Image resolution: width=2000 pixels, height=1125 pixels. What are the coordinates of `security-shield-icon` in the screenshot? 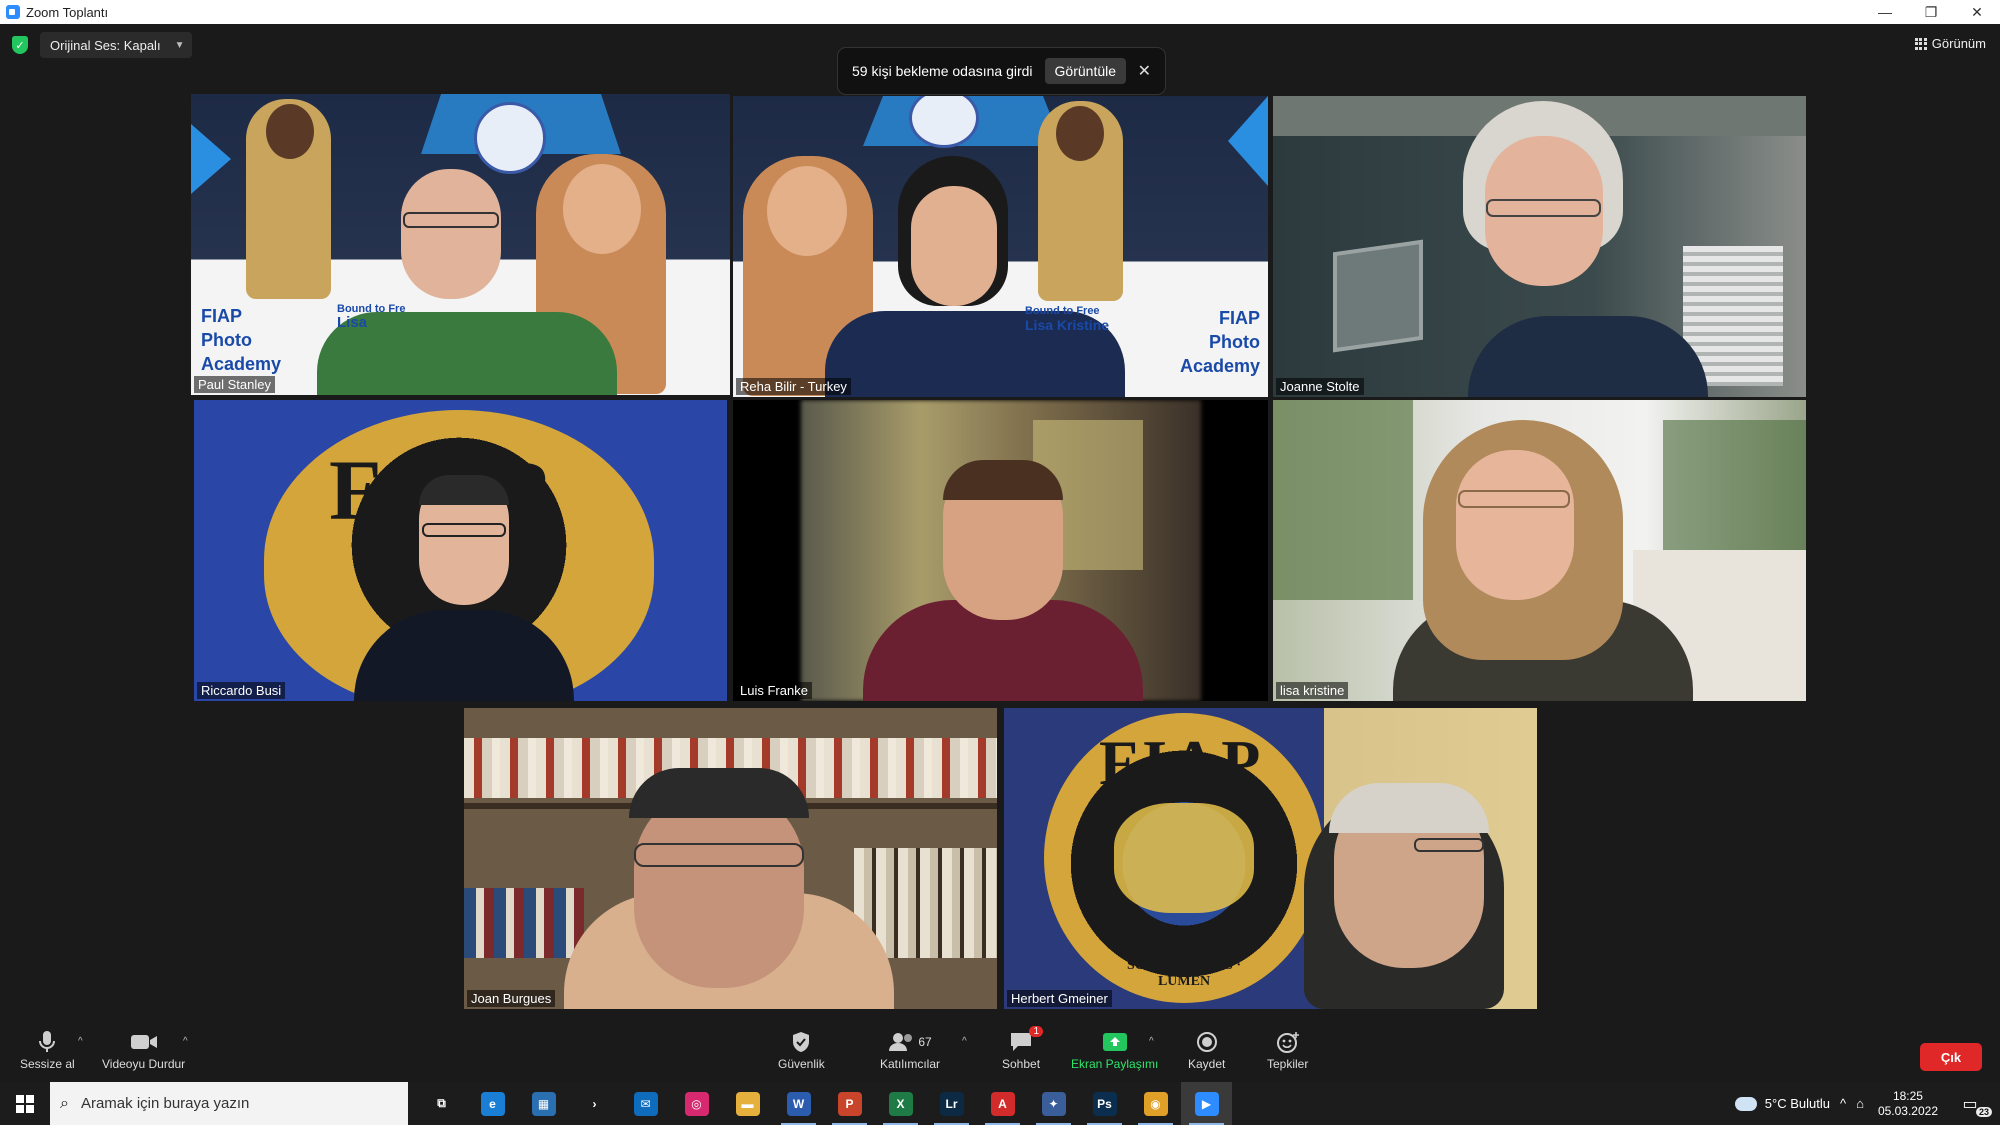 It's located at (801, 1042).